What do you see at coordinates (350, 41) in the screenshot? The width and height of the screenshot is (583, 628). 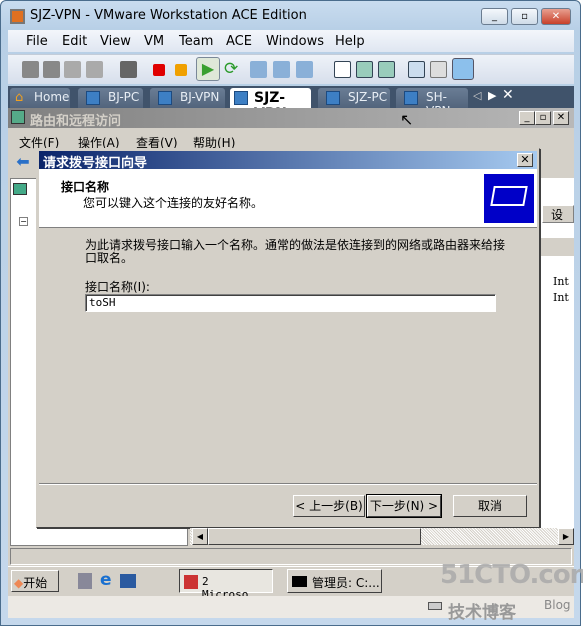 I see `menu-help: Help` at bounding box center [350, 41].